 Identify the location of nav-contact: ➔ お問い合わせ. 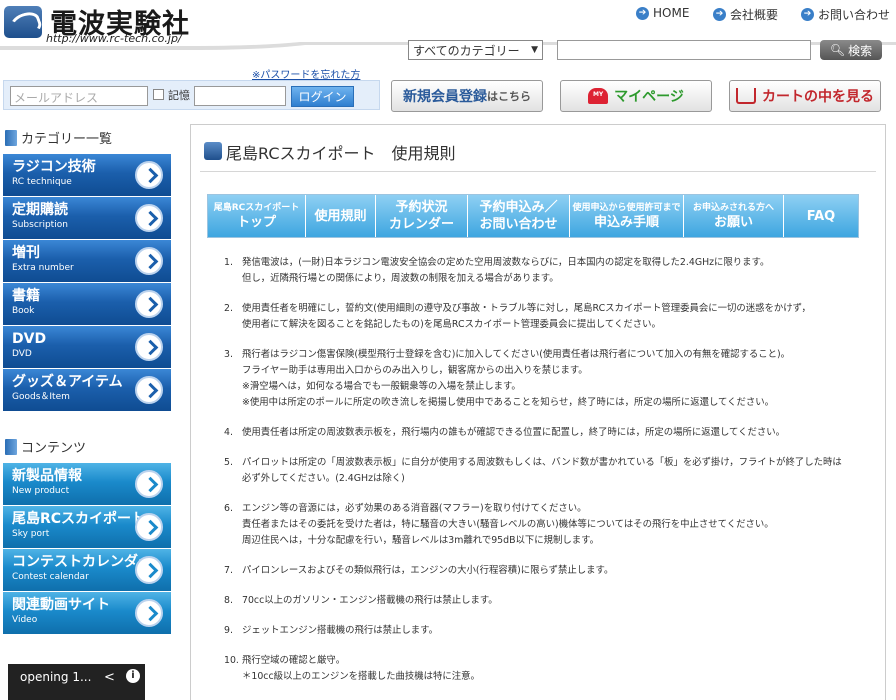
(845, 14).